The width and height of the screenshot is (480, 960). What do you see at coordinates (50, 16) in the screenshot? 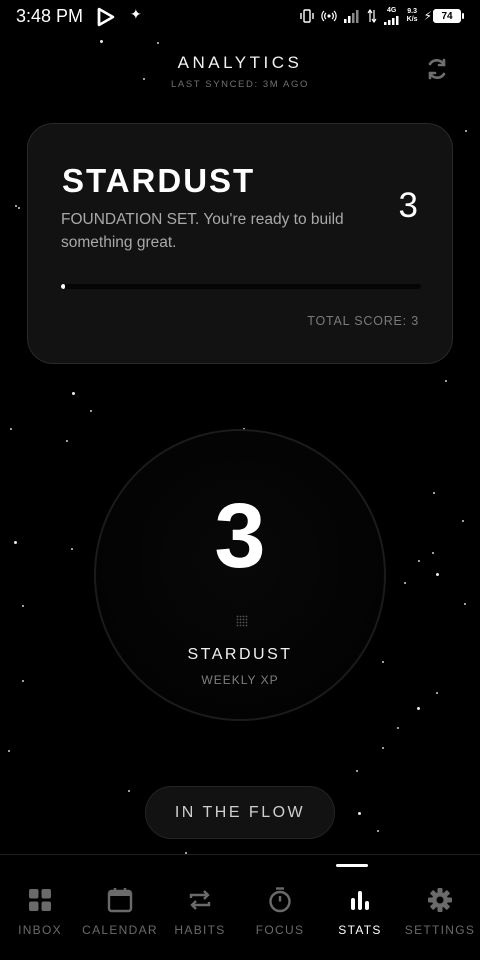
I see `status-time: 3:48 PM` at bounding box center [50, 16].